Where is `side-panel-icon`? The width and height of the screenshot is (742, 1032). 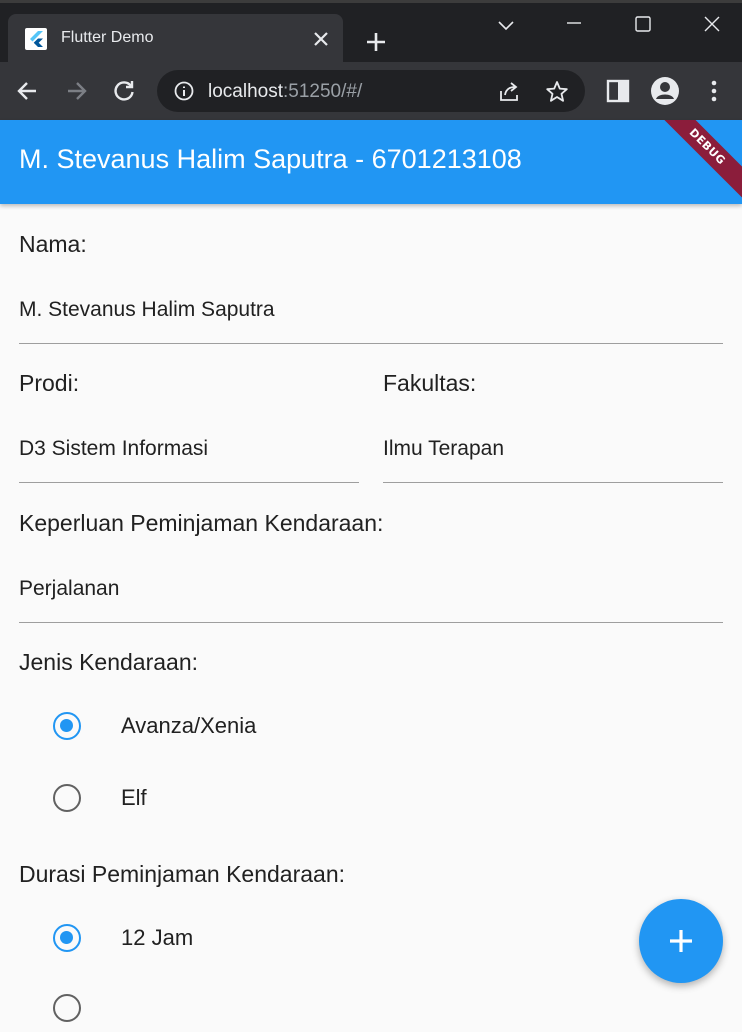 side-panel-icon is located at coordinates (618, 91).